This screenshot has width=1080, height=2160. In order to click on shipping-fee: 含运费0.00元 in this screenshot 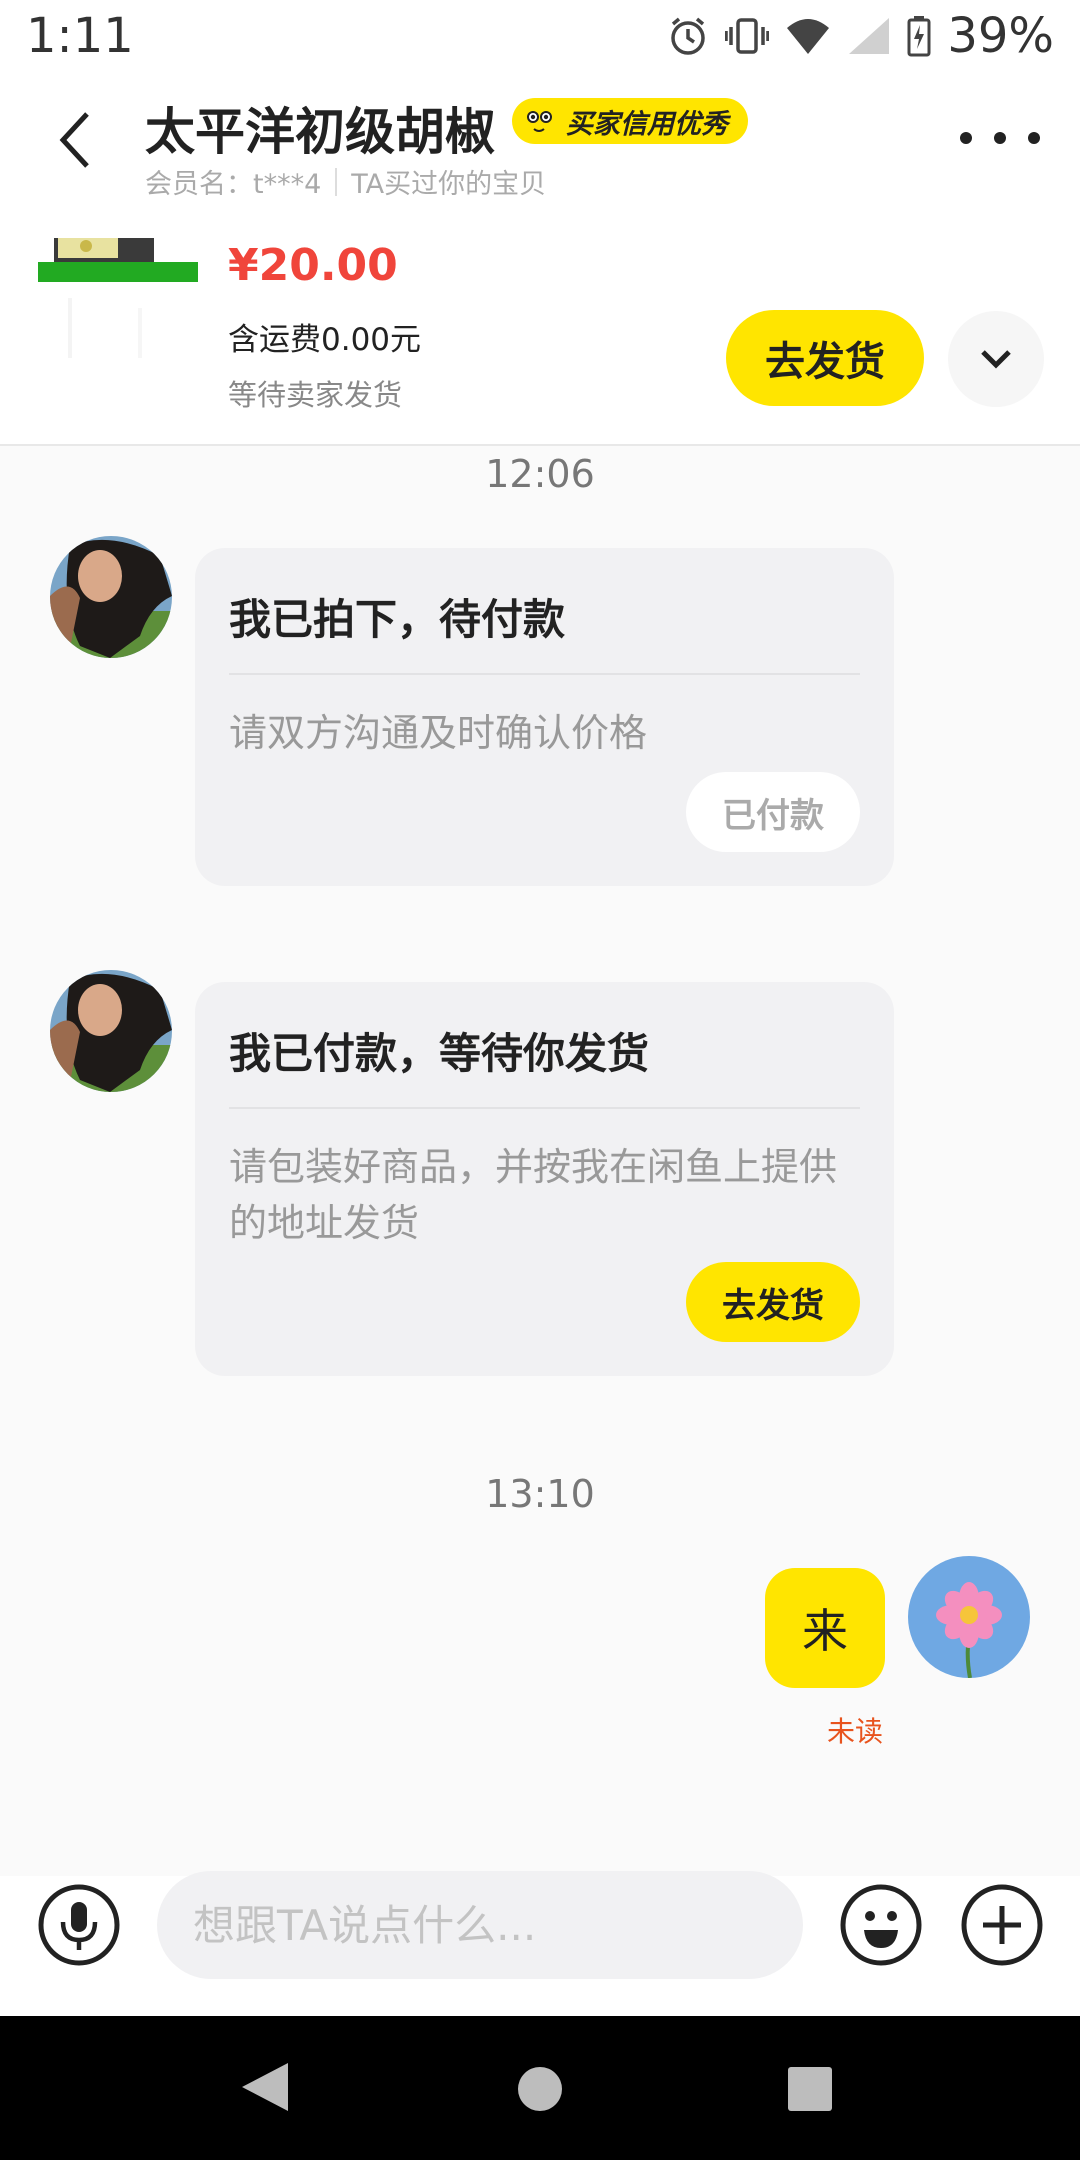, I will do `click(325, 340)`.